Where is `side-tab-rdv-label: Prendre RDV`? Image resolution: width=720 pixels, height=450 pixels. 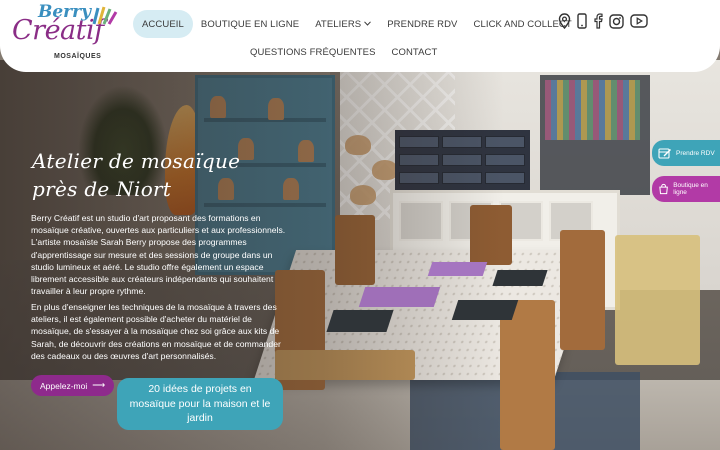
side-tab-rdv-label: Prendre RDV is located at coordinates (695, 153).